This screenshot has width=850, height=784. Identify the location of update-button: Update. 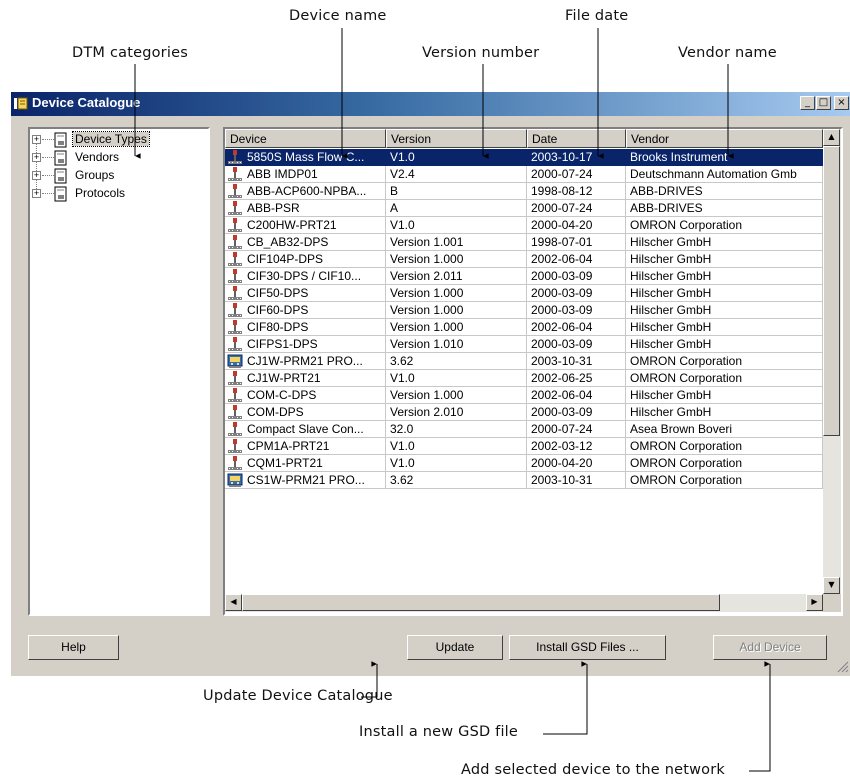
(455, 647).